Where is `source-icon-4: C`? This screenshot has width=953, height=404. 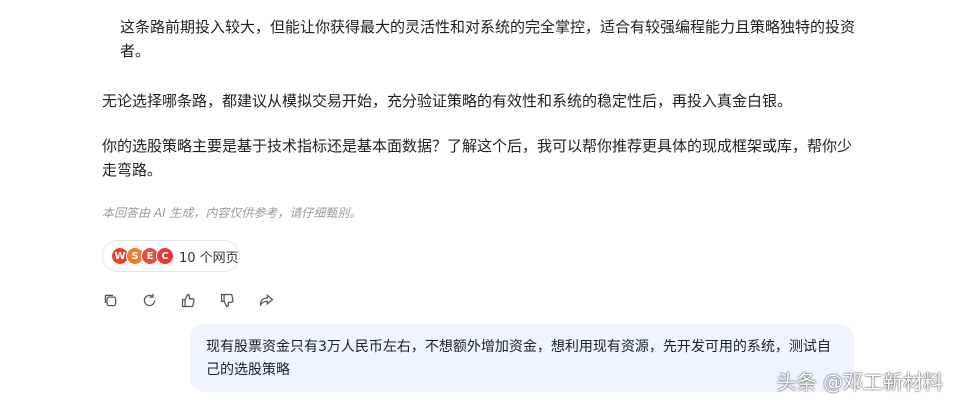 source-icon-4: C is located at coordinates (165, 256).